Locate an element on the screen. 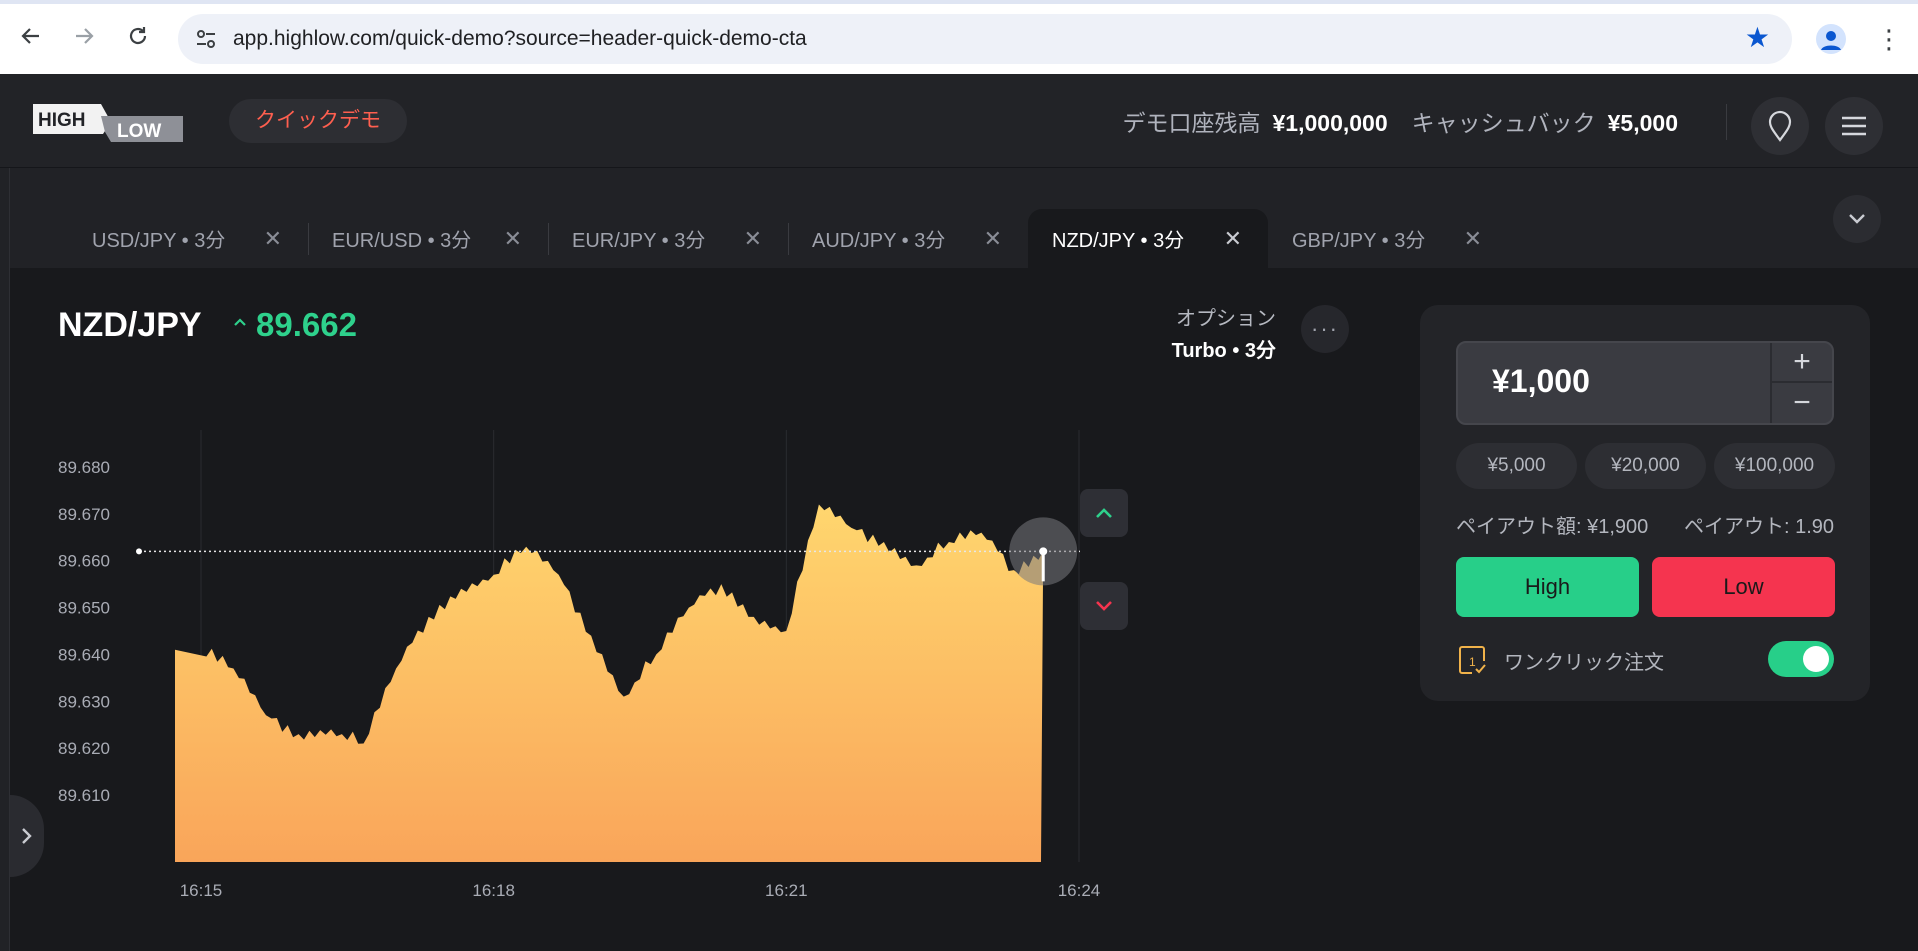 The height and width of the screenshot is (951, 1918). preset-amount-button: ¥5,000 is located at coordinates (1516, 466).